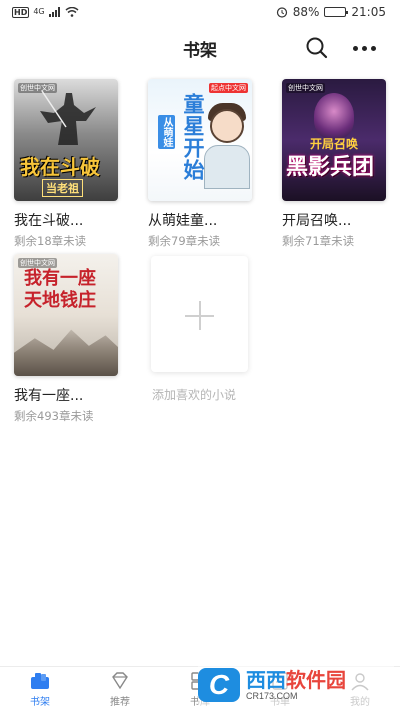  What do you see at coordinates (334, 116) in the screenshot?
I see `character-figure` at bounding box center [334, 116].